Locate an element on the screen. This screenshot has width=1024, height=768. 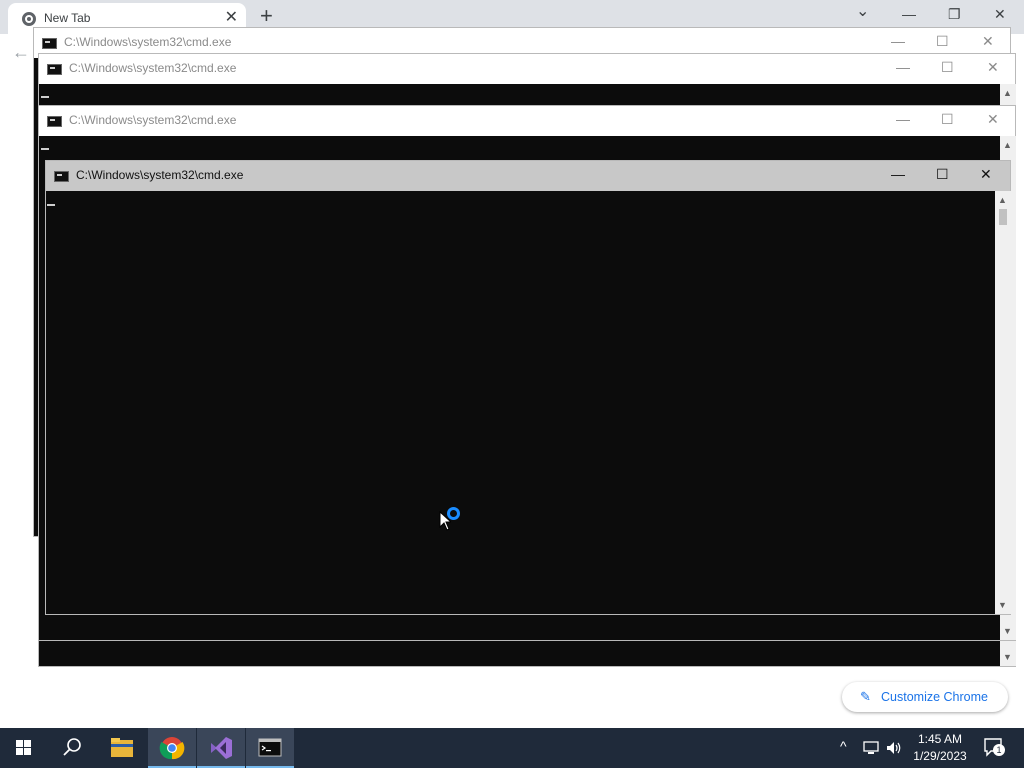
customize-chrome-button: ✎ Customize Chrome is located at coordinates (925, 697).